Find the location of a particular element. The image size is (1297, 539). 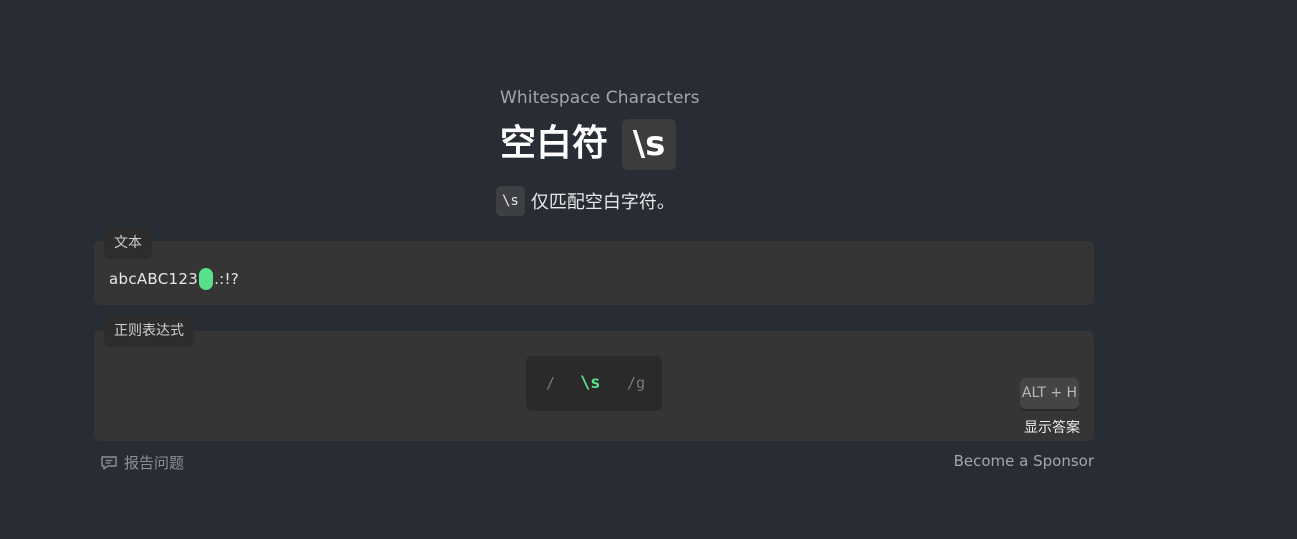

lesson-title: 空白符 is located at coordinates (554, 143).